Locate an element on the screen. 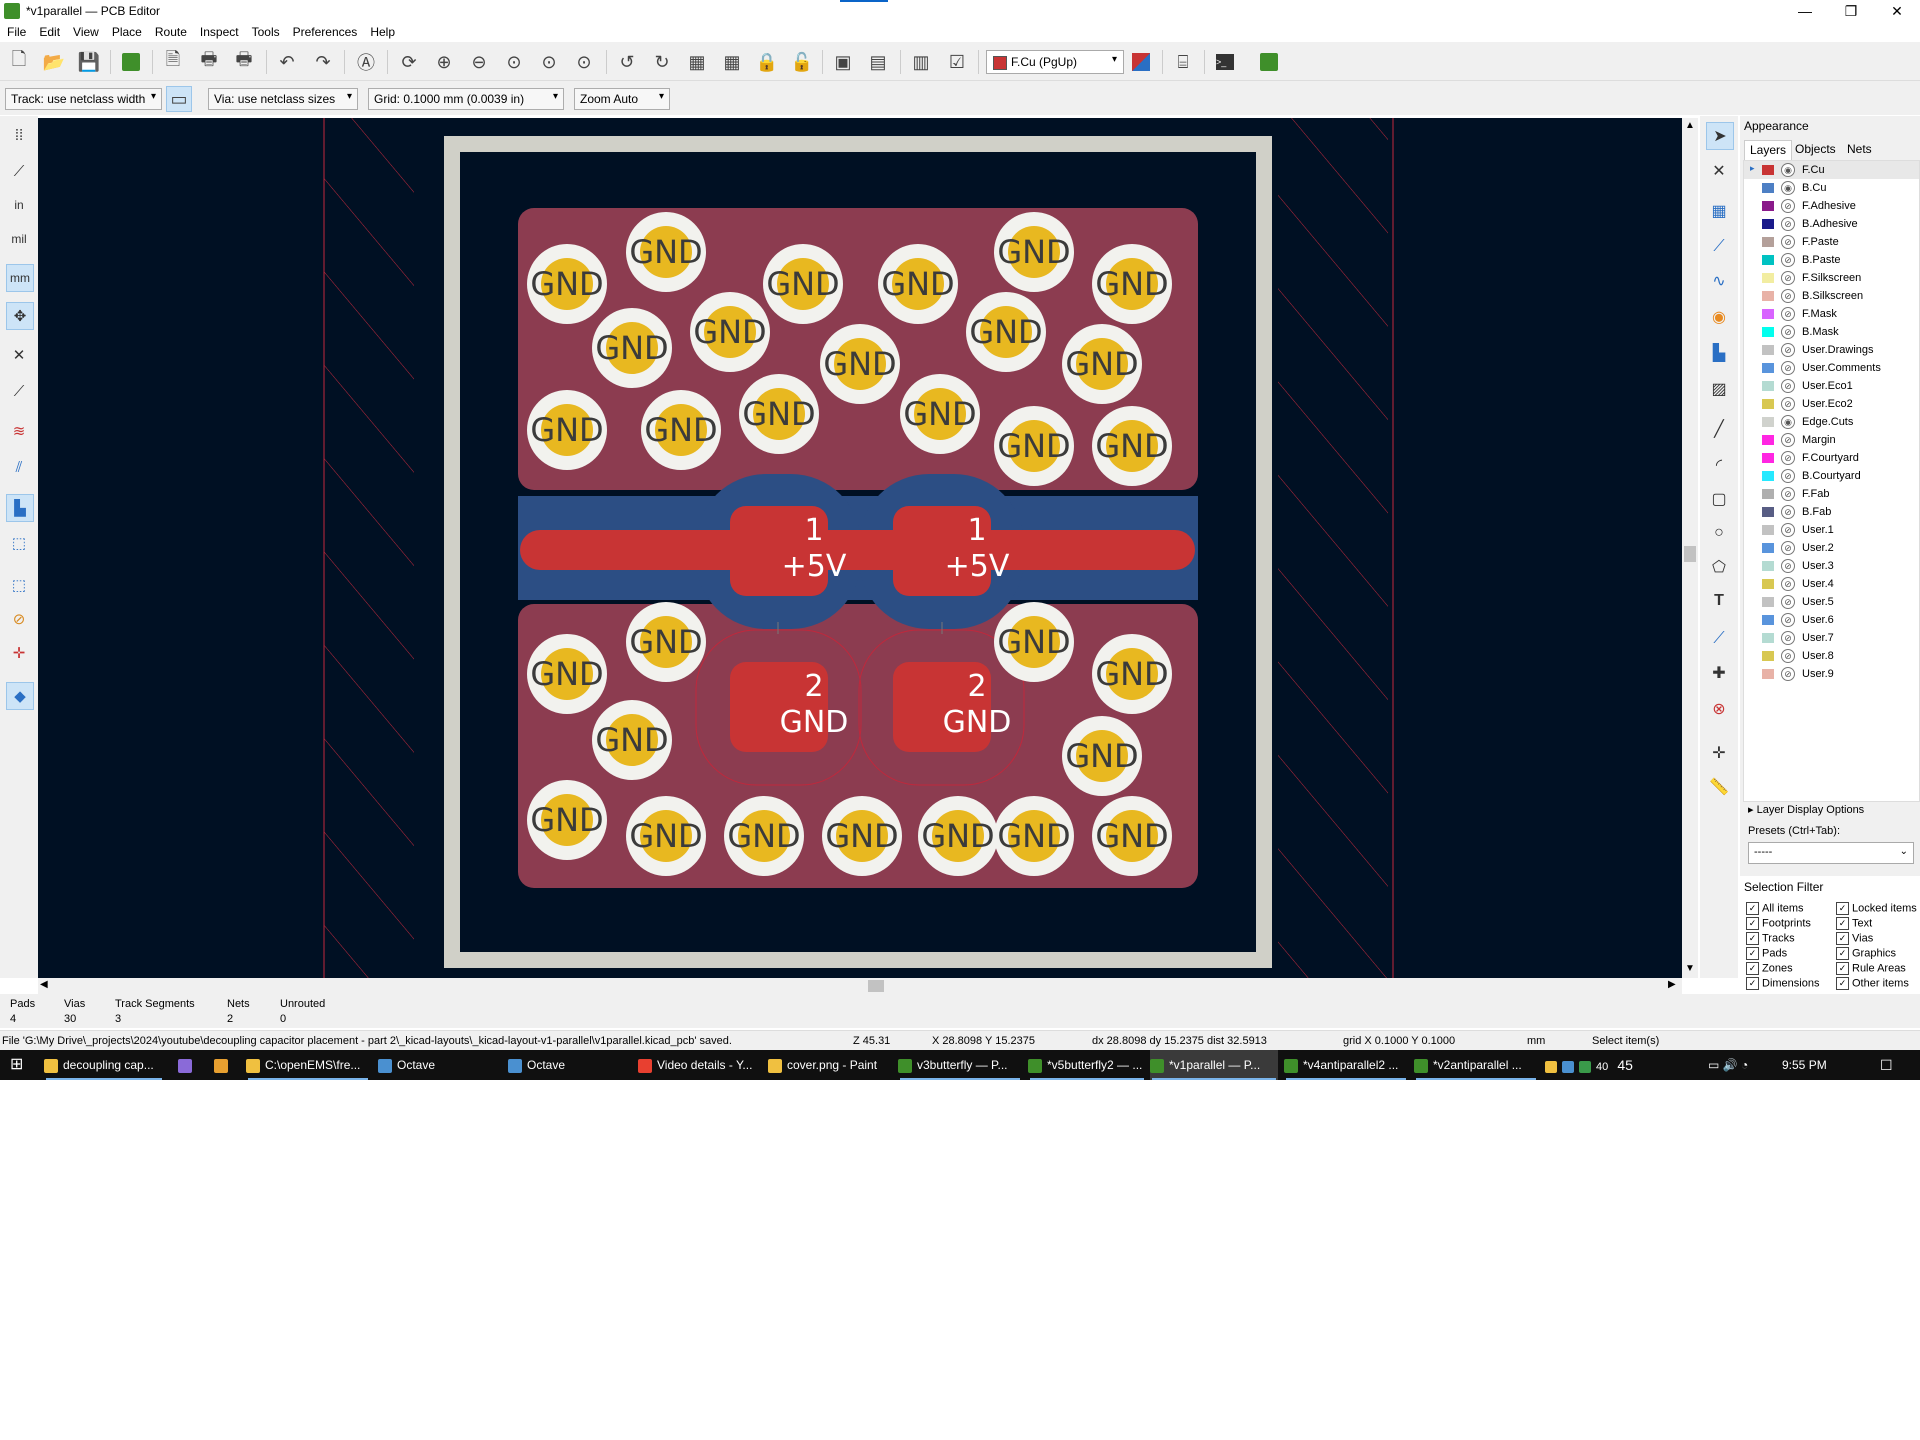 The image size is (1920, 1440). selection-filter-item: ✓ Other items is located at coordinates (1872, 983).